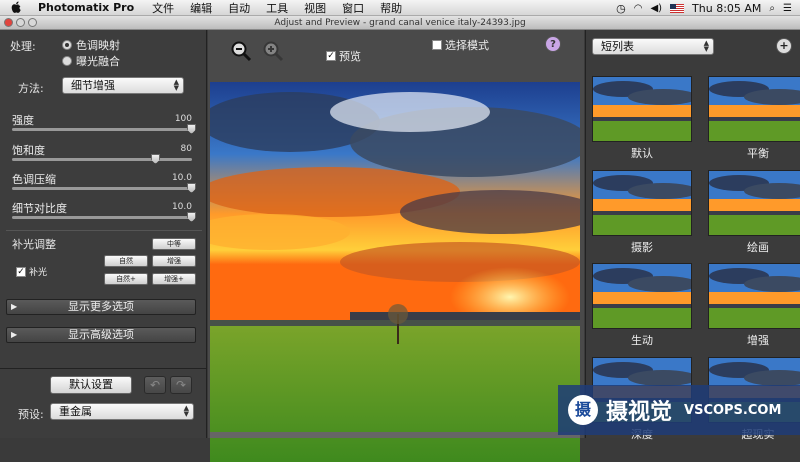 This screenshot has width=800, height=462. Describe the element at coordinates (31, 88) in the screenshot. I see `method-label: 方法:` at that location.